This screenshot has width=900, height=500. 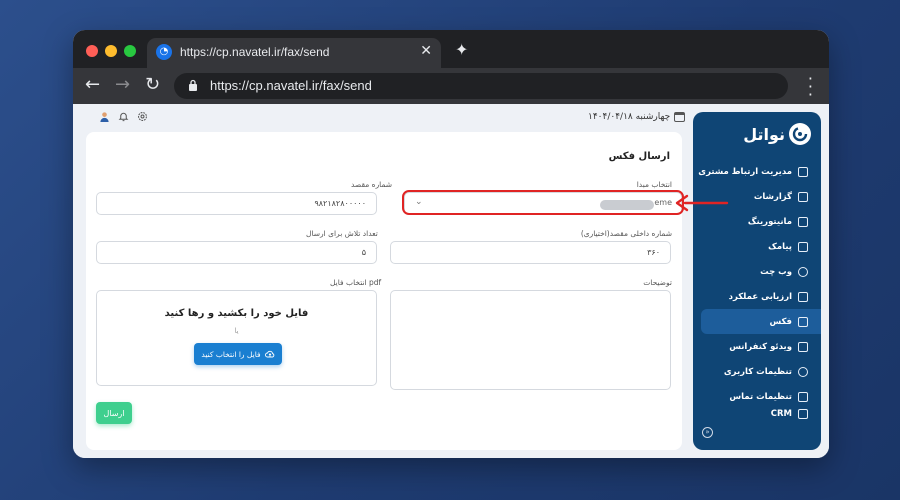 I want to click on destination-input: ۹۸۲۱۸۲۸۰۰۰۰۰, so click(x=236, y=203).